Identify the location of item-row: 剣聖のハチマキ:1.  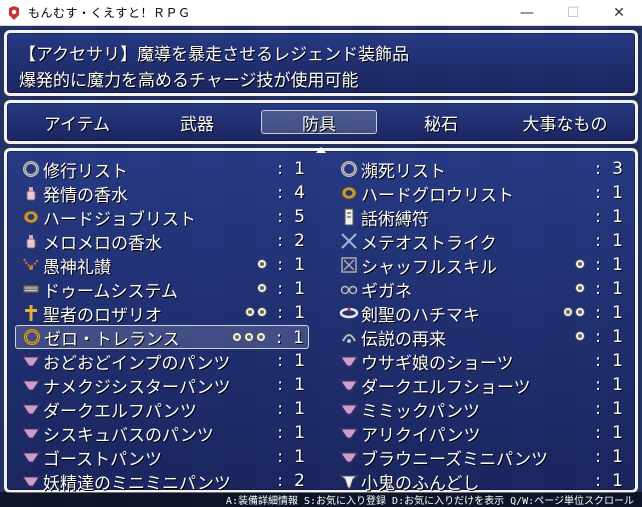
(480, 313).